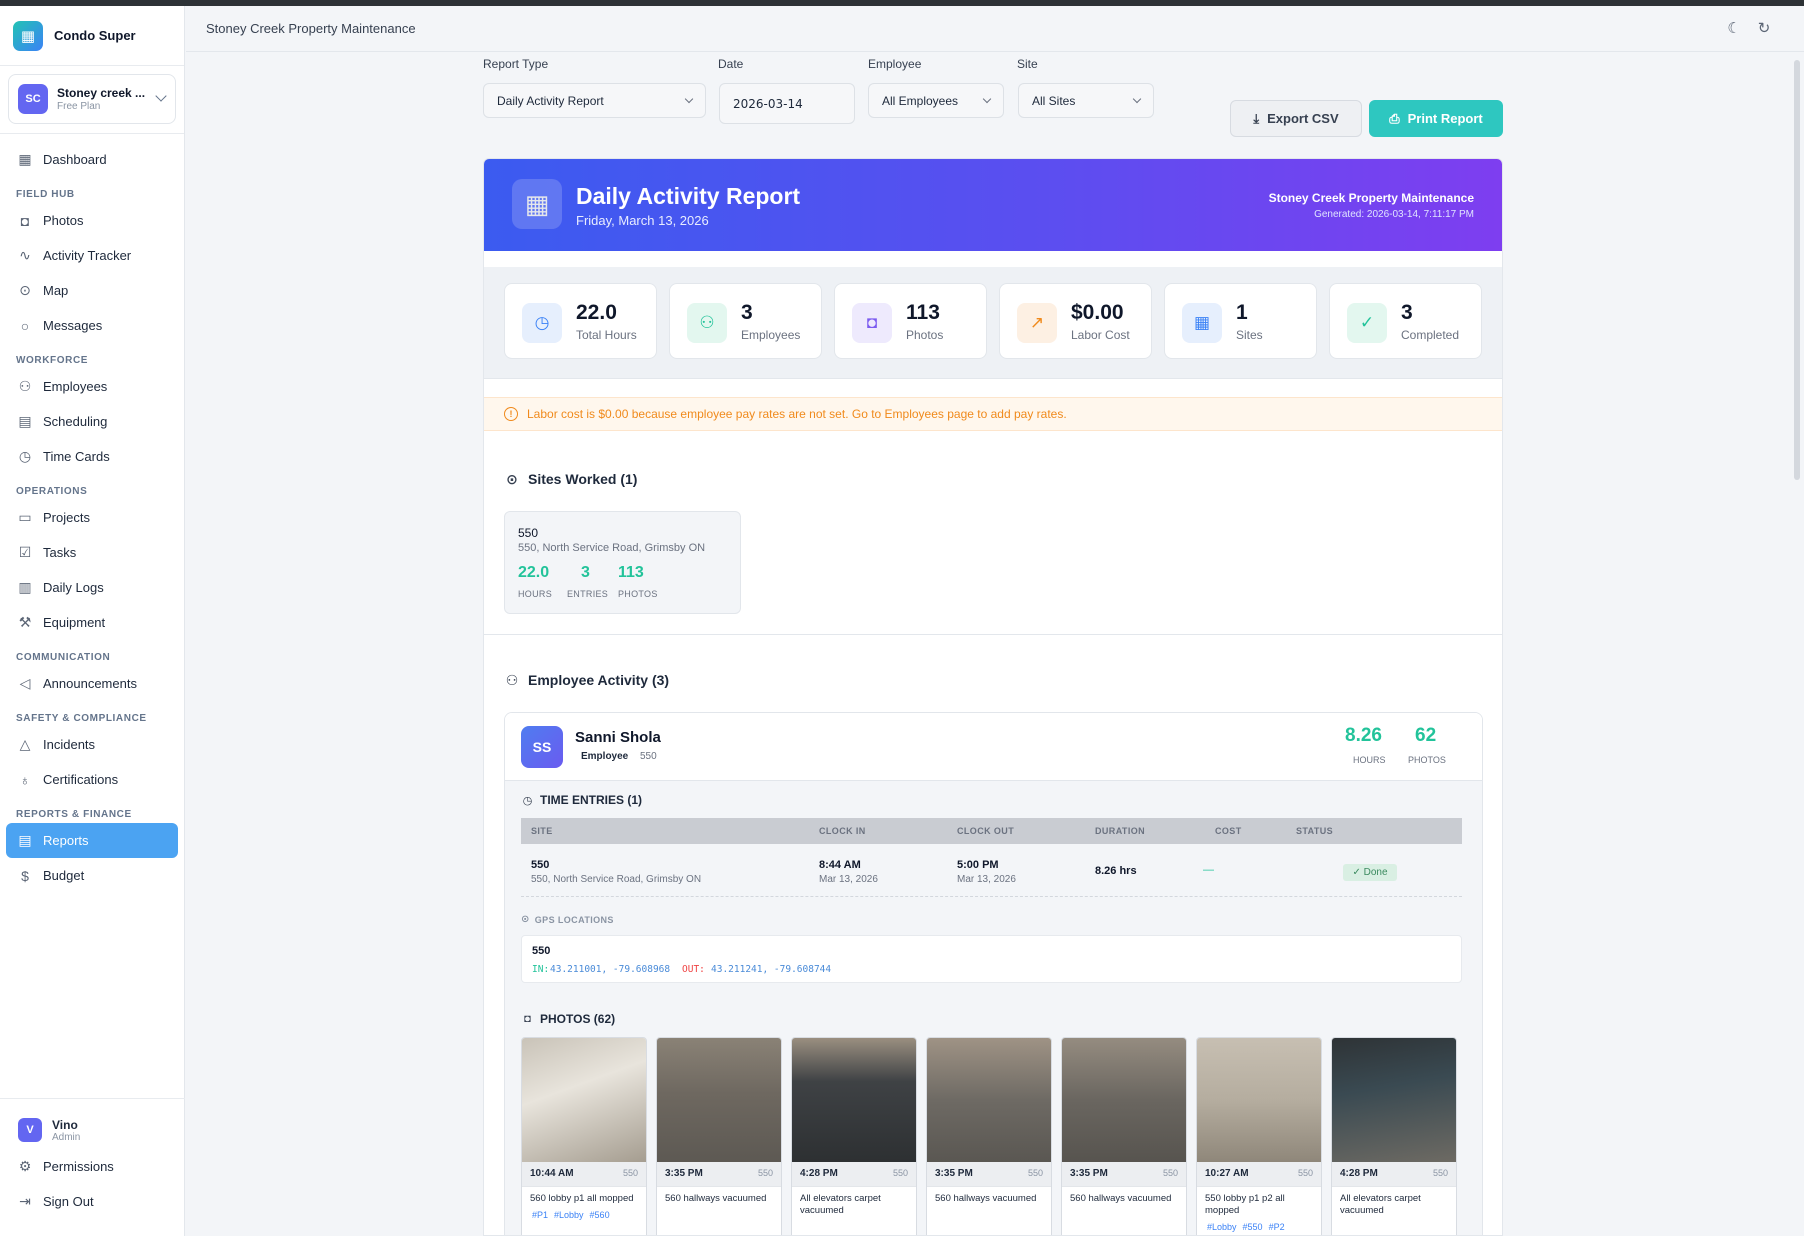  Describe the element at coordinates (1240, 321) in the screenshot. I see `stat-card-sites: ▦ 1 Sites` at that location.